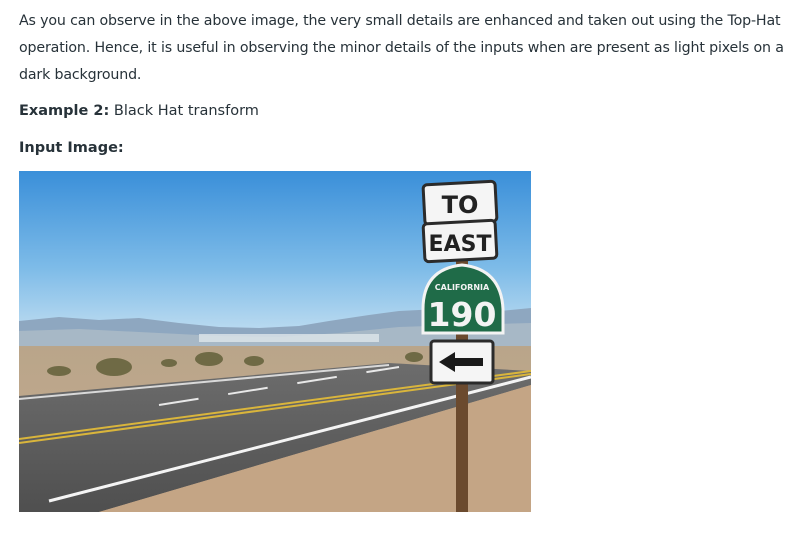 Image resolution: width=804 pixels, height=536 pixels. What do you see at coordinates (289, 338) in the screenshot?
I see `salt-flat` at bounding box center [289, 338].